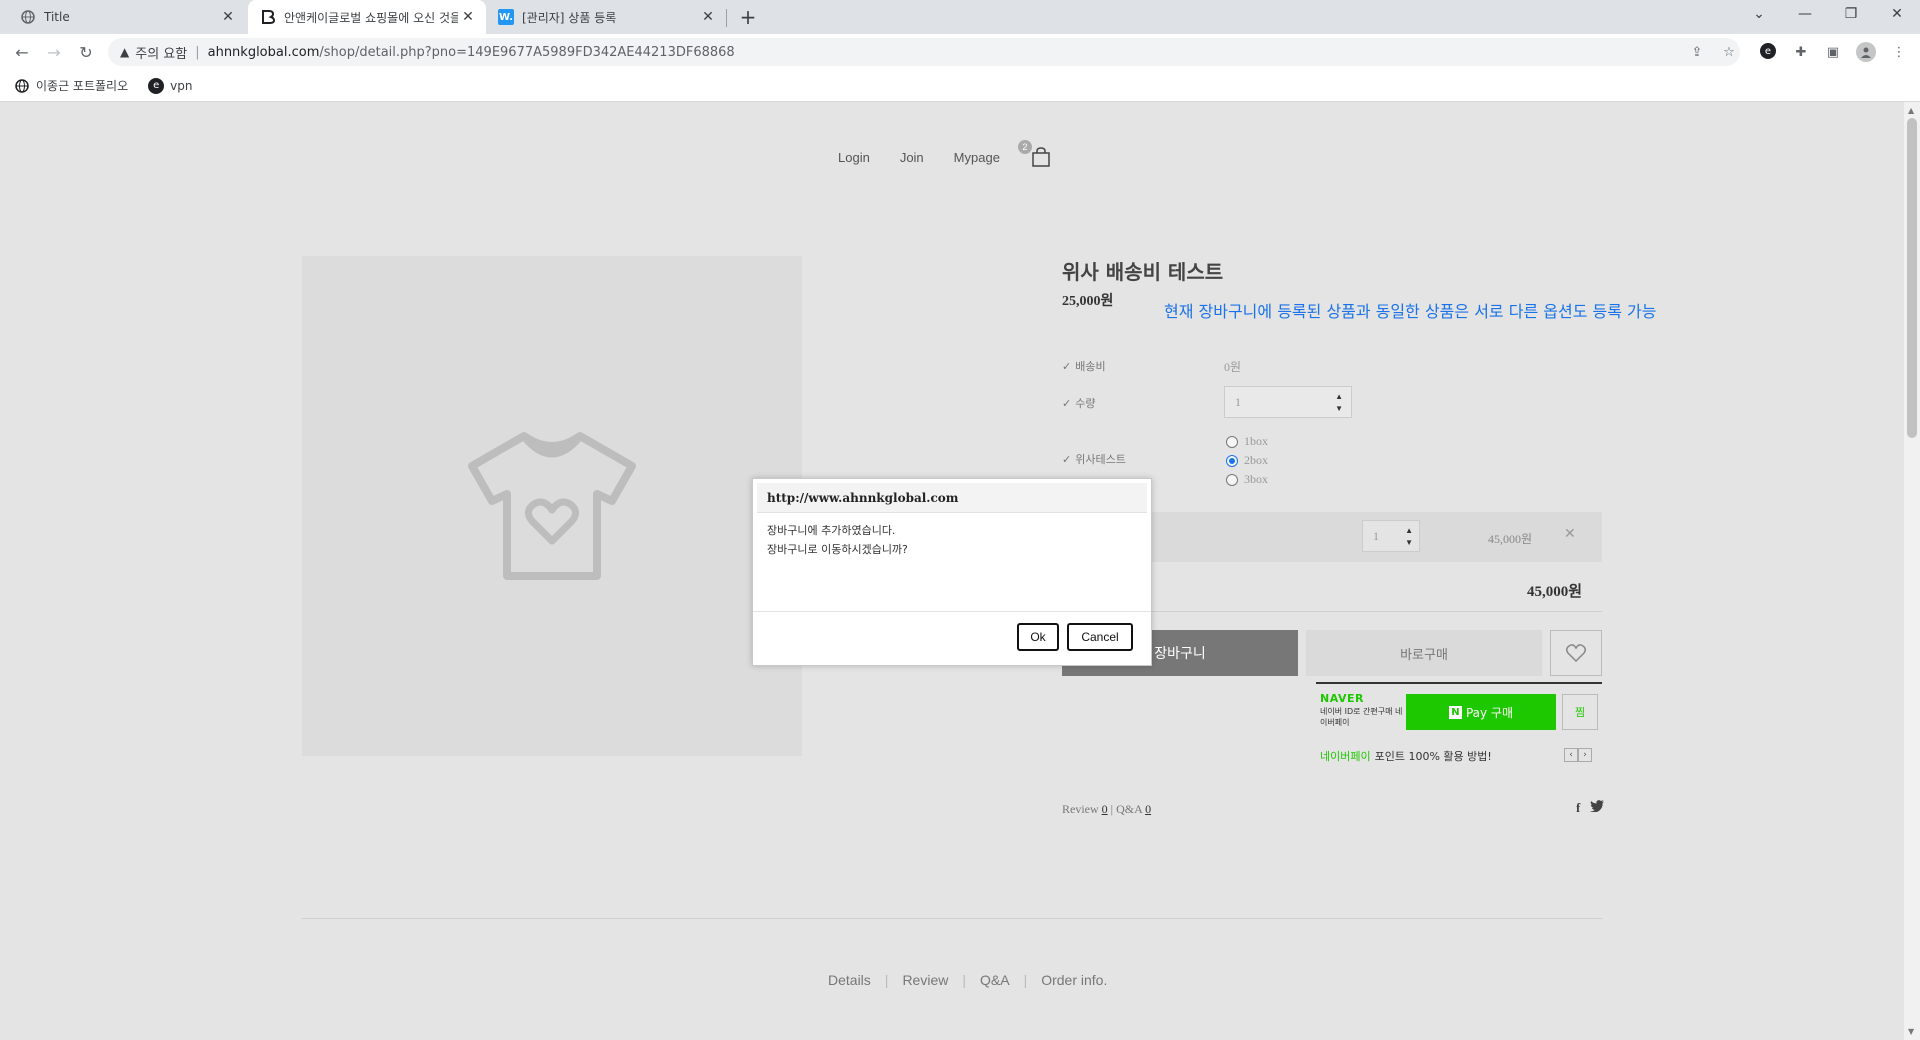 Image resolution: width=1920 pixels, height=1040 pixels. Describe the element at coordinates (1729, 52) in the screenshot. I see `bookmark-star-icon: ☆` at that location.